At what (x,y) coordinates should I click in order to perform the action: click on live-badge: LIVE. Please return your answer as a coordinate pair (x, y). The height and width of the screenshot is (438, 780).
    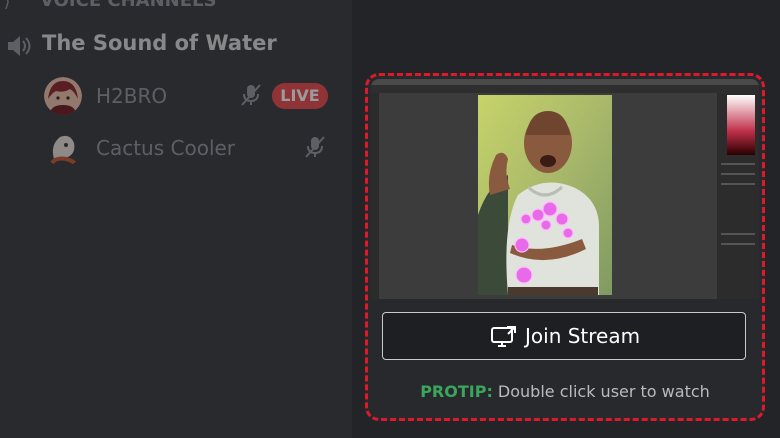
    Looking at the image, I should click on (300, 96).